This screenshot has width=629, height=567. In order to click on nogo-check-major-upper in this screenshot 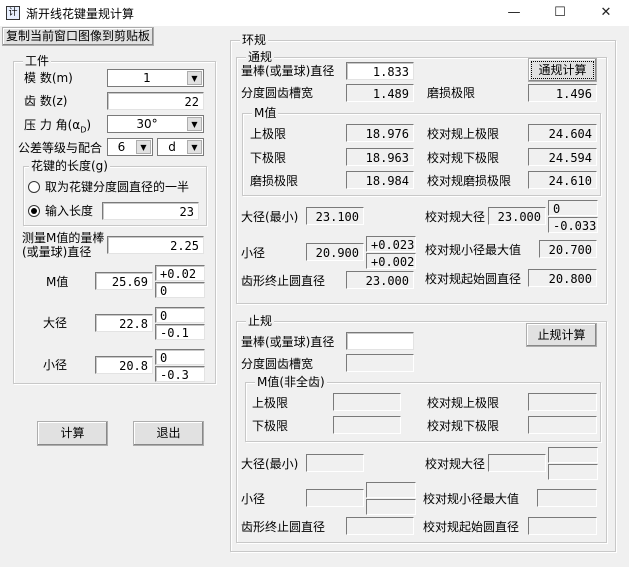, I will do `click(573, 455)`.